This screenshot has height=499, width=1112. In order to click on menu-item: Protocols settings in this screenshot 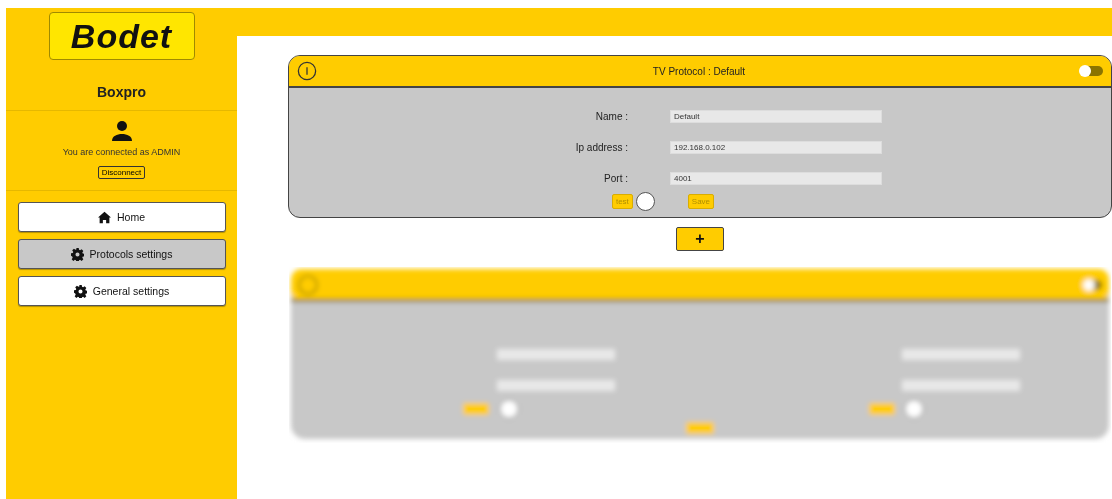, I will do `click(121, 254)`.